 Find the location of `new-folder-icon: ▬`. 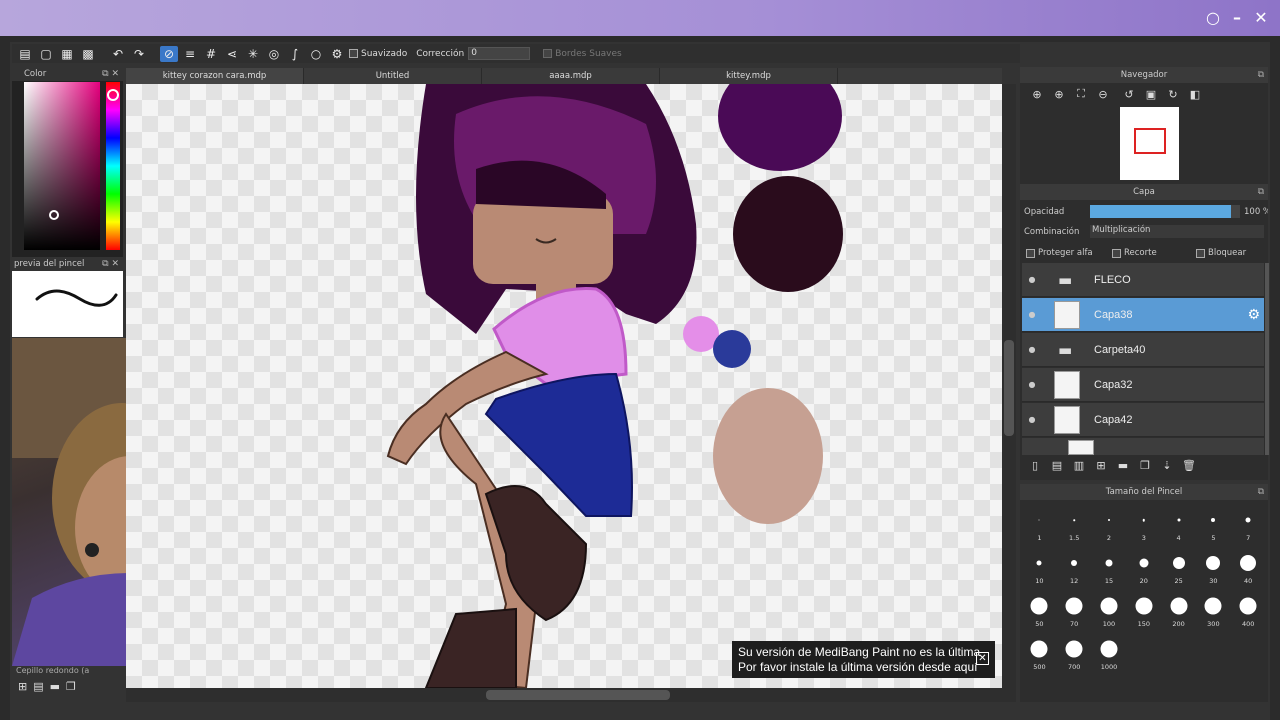

new-folder-icon: ▬ is located at coordinates (1123, 465).